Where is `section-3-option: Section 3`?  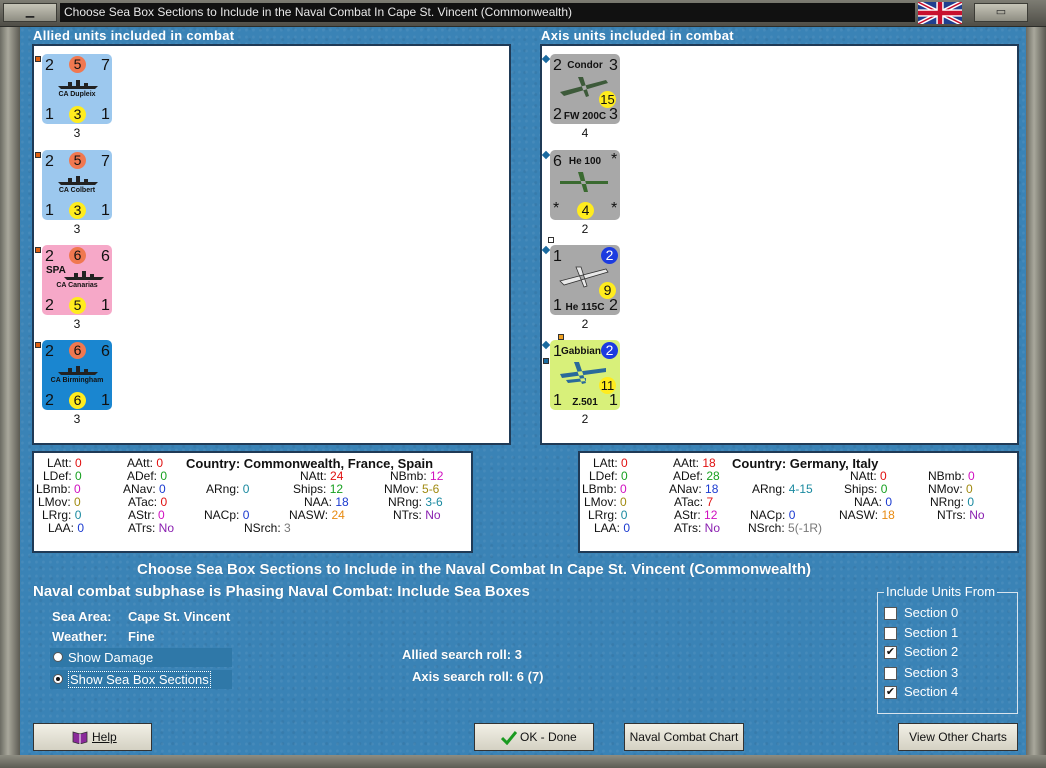
section-3-option: Section 3 is located at coordinates (949, 674).